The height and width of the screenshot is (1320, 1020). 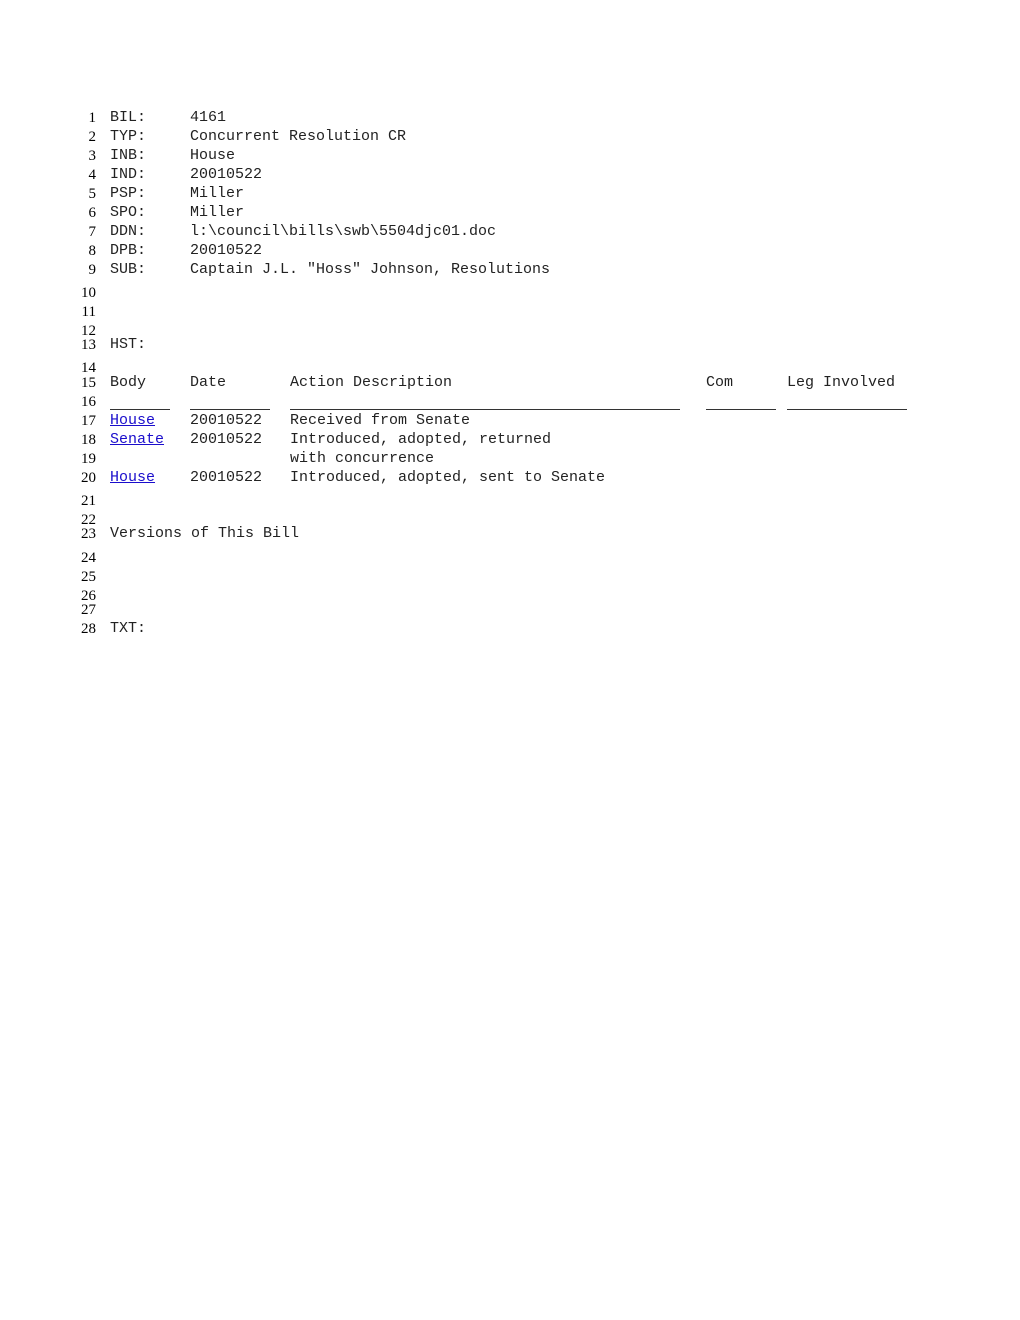 What do you see at coordinates (421, 439) in the screenshot?
I see `row-action: Introduced, adopted, returned` at bounding box center [421, 439].